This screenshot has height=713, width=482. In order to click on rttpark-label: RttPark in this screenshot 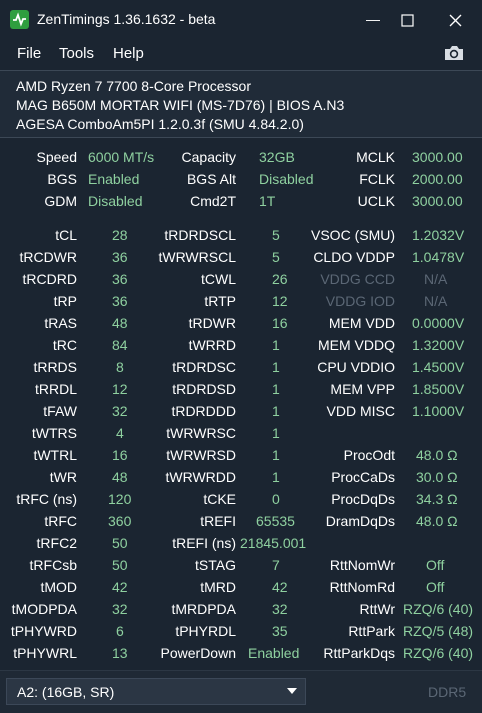, I will do `click(371, 631)`.